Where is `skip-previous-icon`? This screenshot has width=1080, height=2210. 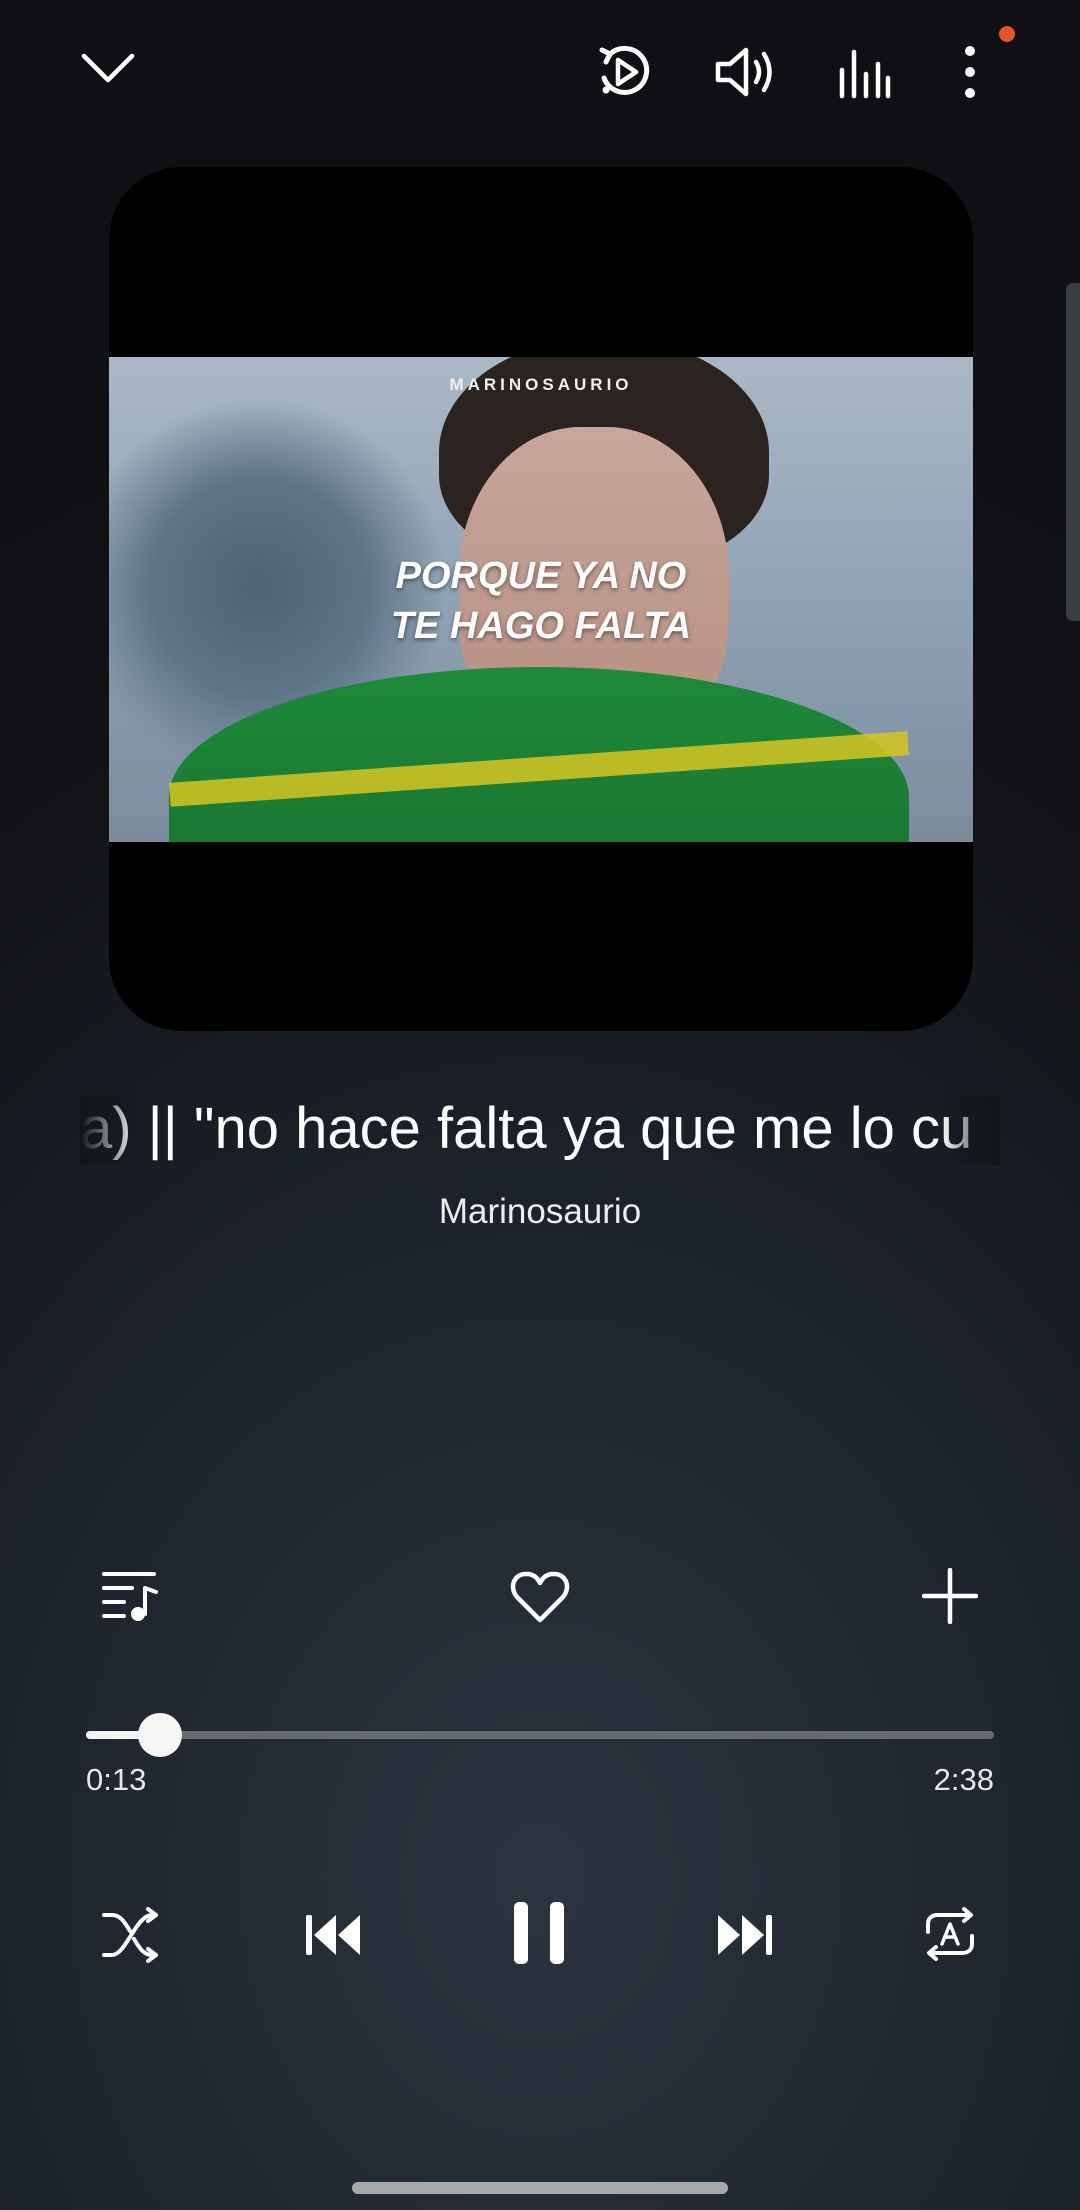 skip-previous-icon is located at coordinates (333, 1935).